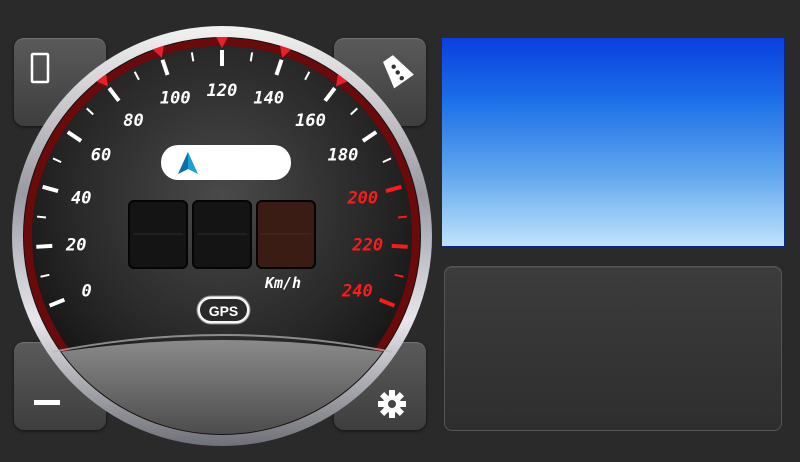  Describe the element at coordinates (310, 121) in the screenshot. I see `tick-label: 160` at that location.